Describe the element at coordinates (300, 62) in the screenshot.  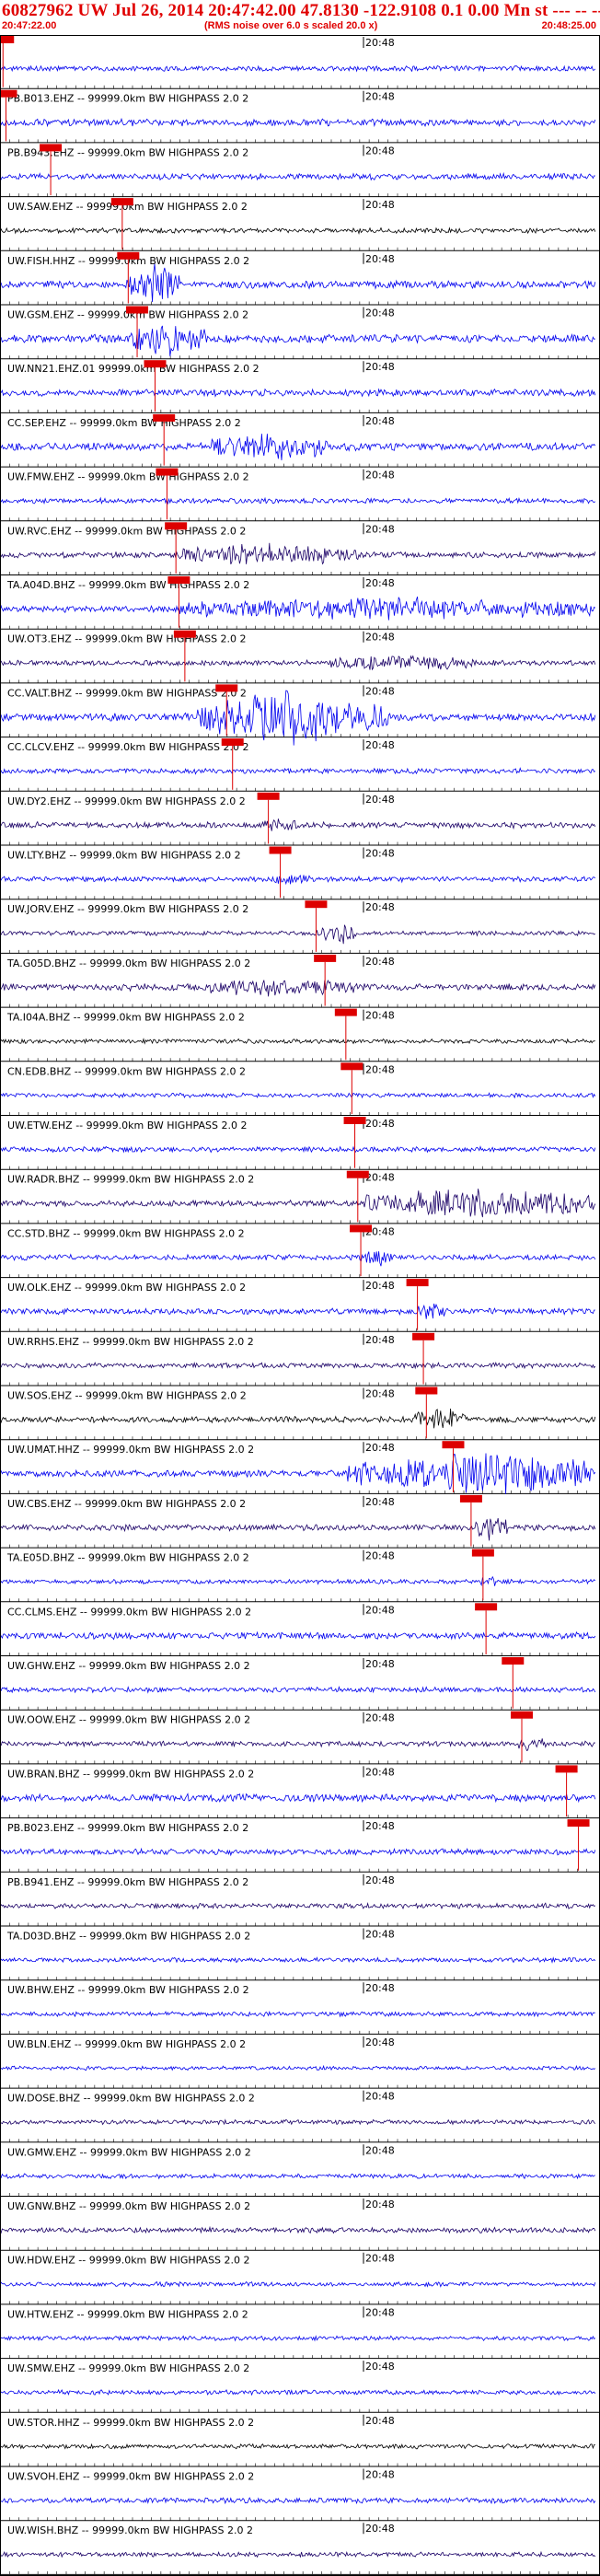
I see `trace-row: 20:48` at that location.